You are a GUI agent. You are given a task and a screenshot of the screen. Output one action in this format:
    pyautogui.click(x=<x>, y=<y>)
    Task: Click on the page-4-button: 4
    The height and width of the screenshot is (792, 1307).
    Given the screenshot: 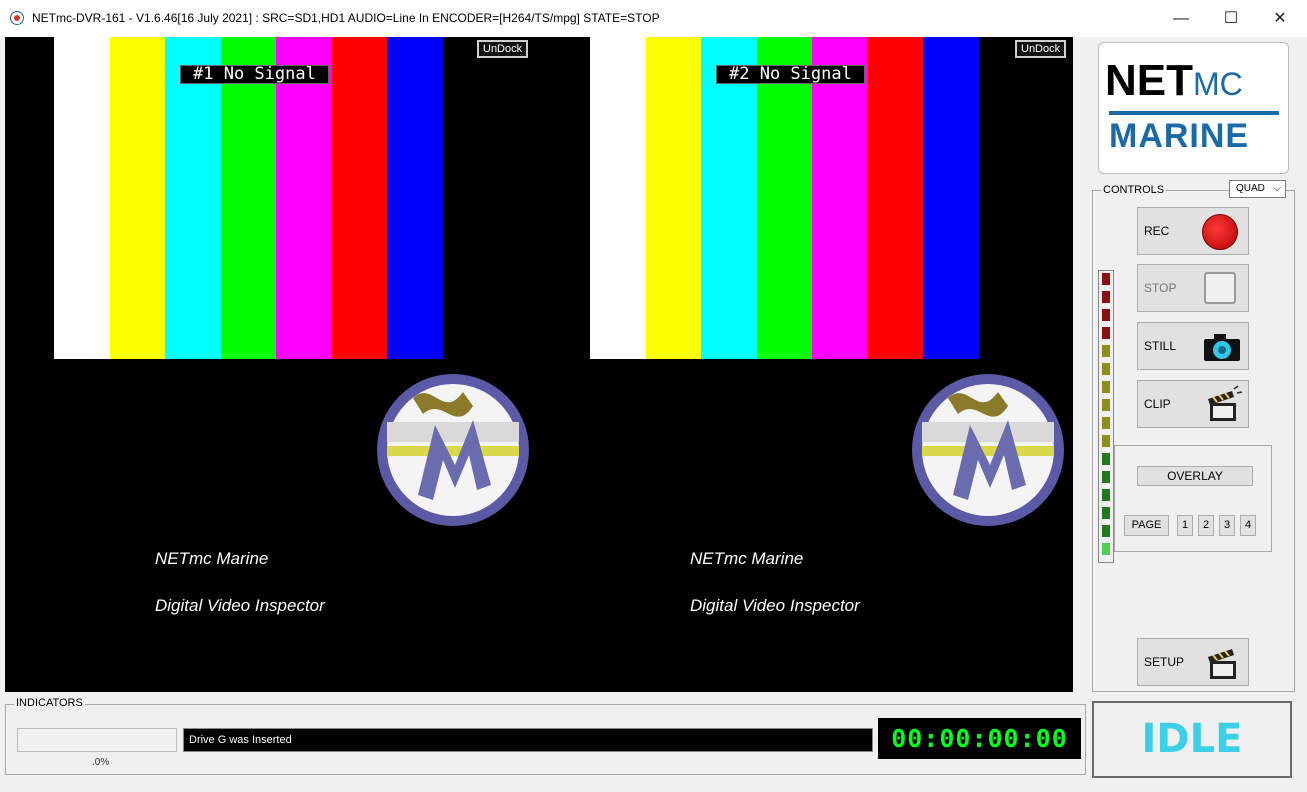 What is the action you would take?
    pyautogui.click(x=1248, y=525)
    